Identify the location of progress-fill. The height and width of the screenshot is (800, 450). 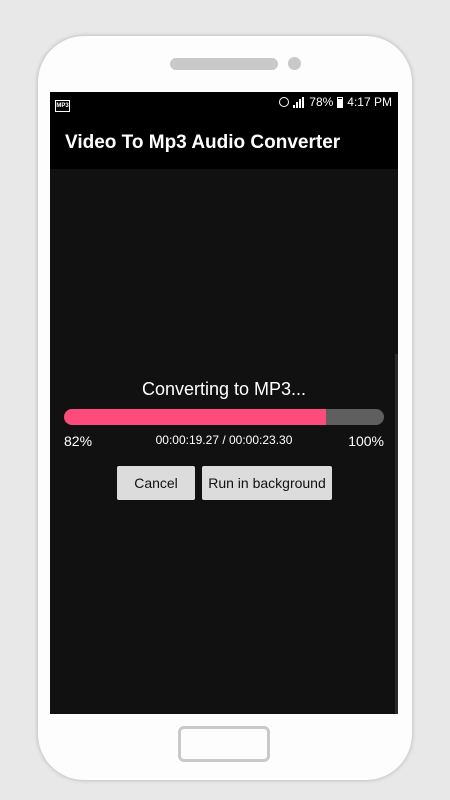
(195, 417).